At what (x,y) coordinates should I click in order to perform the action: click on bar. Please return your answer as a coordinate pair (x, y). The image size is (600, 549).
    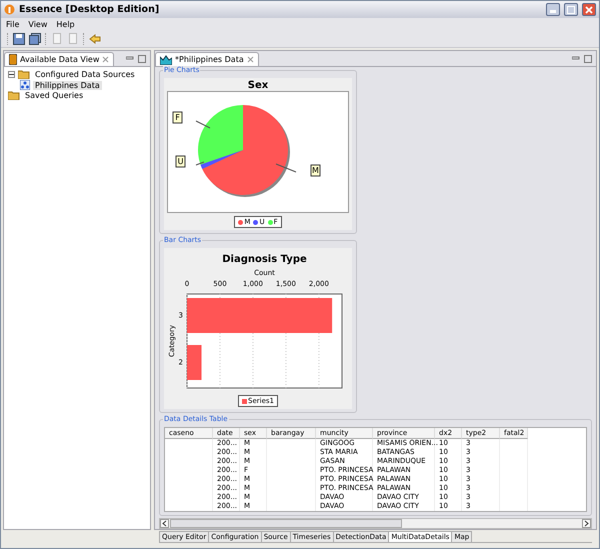
    Looking at the image, I should click on (194, 362).